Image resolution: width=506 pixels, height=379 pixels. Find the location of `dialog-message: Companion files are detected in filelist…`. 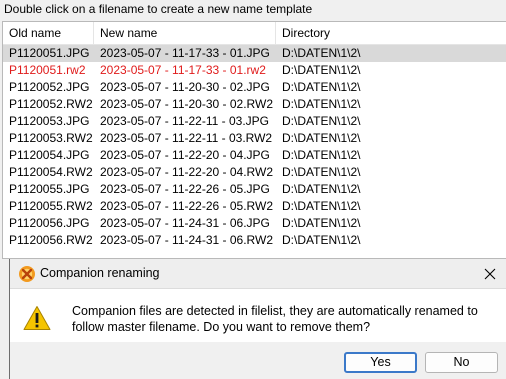

dialog-message: Companion files are detected in filelist… is located at coordinates (275, 319).